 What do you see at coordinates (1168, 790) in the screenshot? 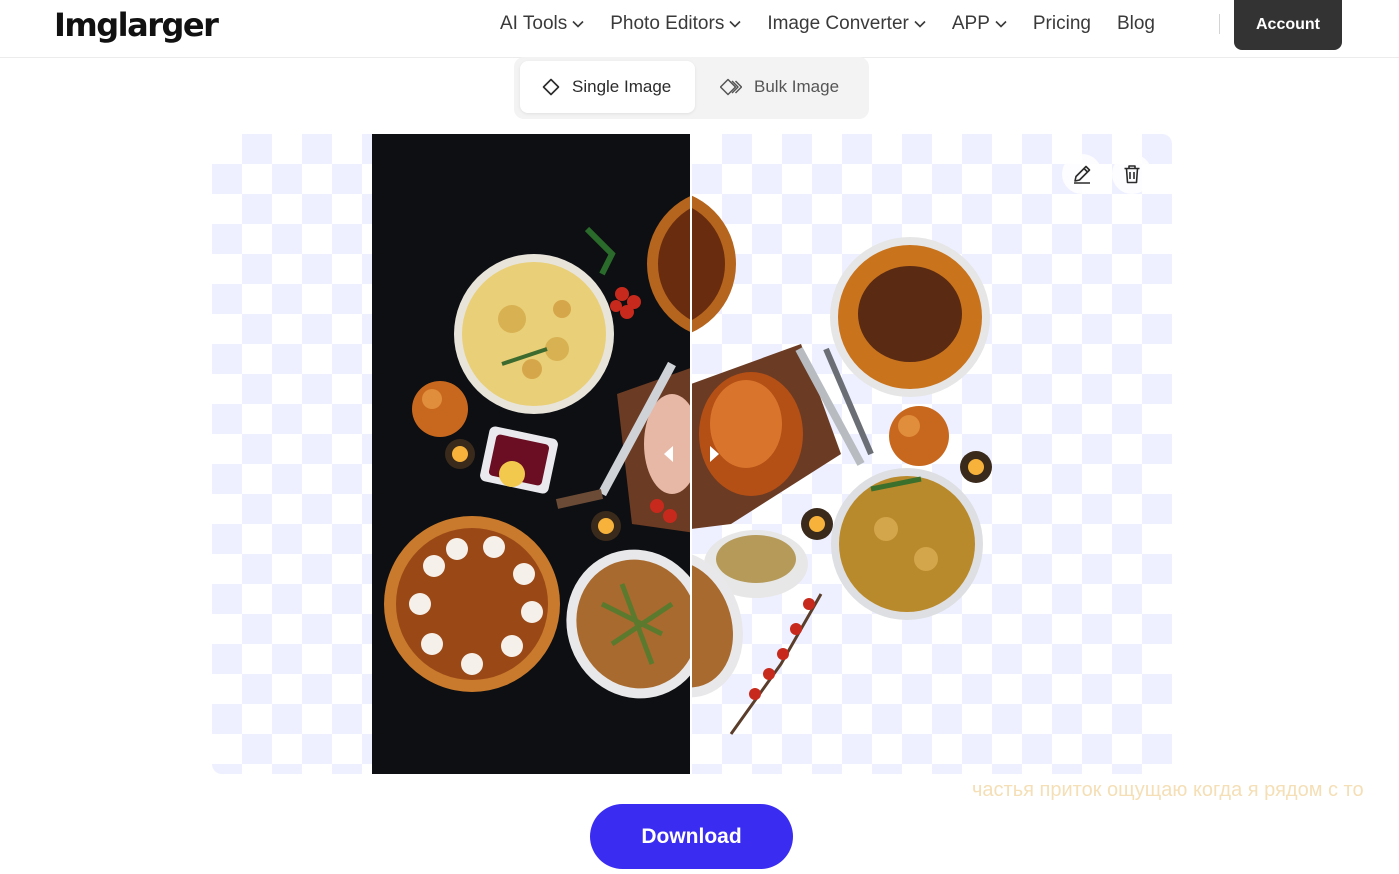
I see `overlay-text: частья приток ощущаю когда я рядом с то` at bounding box center [1168, 790].